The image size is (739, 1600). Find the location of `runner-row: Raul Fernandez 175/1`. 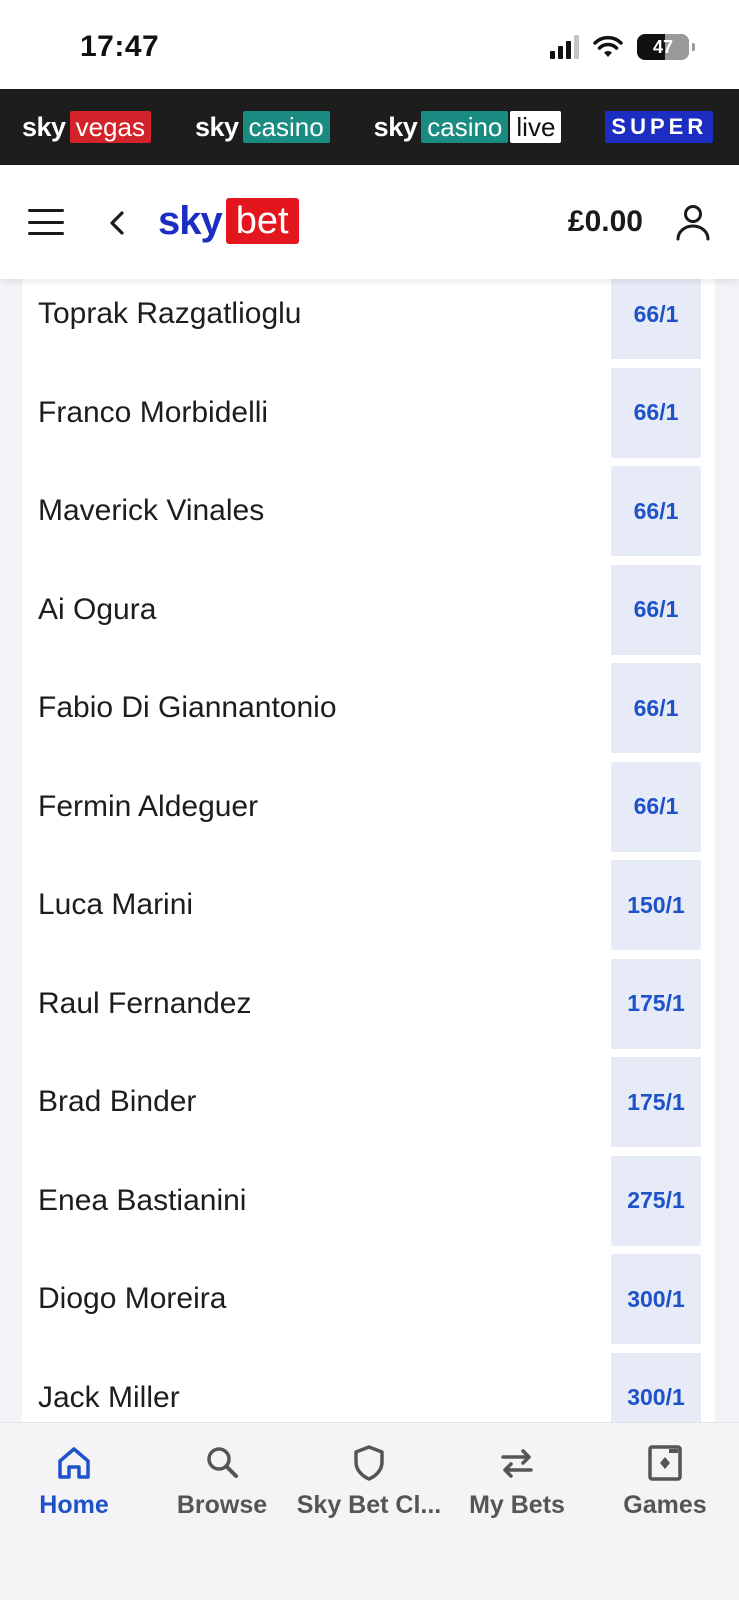

runner-row: Raul Fernandez 175/1 is located at coordinates (368, 1004).